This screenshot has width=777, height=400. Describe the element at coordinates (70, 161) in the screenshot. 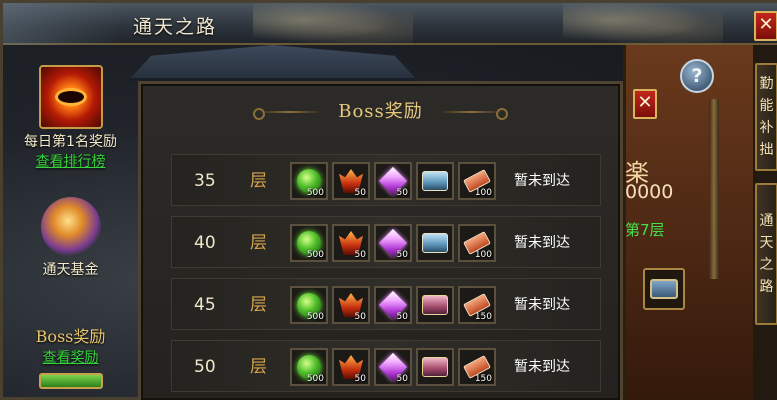

I see `view-ranking-link: 查看排行榜` at that location.